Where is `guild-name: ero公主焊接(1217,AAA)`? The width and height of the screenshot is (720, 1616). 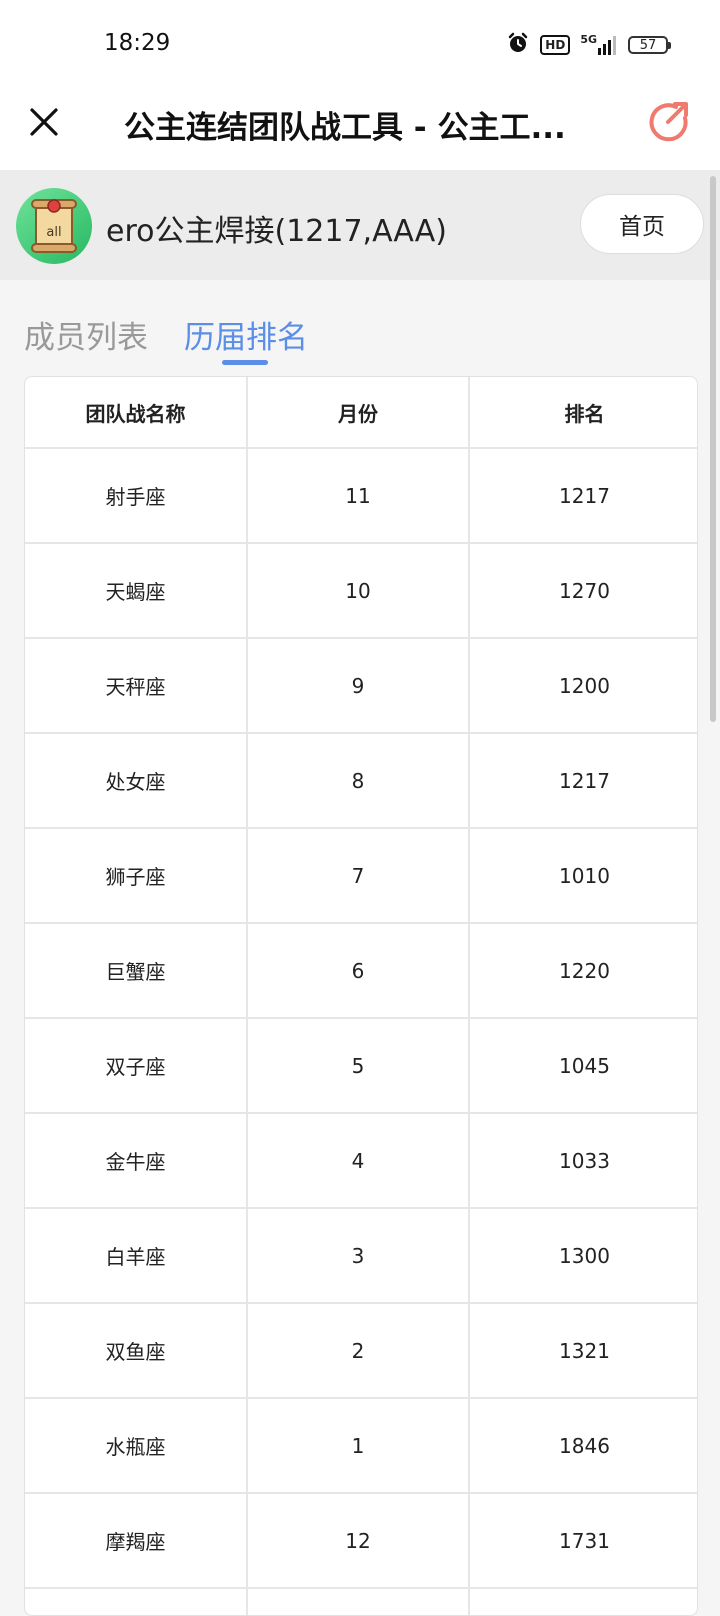 guild-name: ero公主焊接(1217,AAA) is located at coordinates (277, 231).